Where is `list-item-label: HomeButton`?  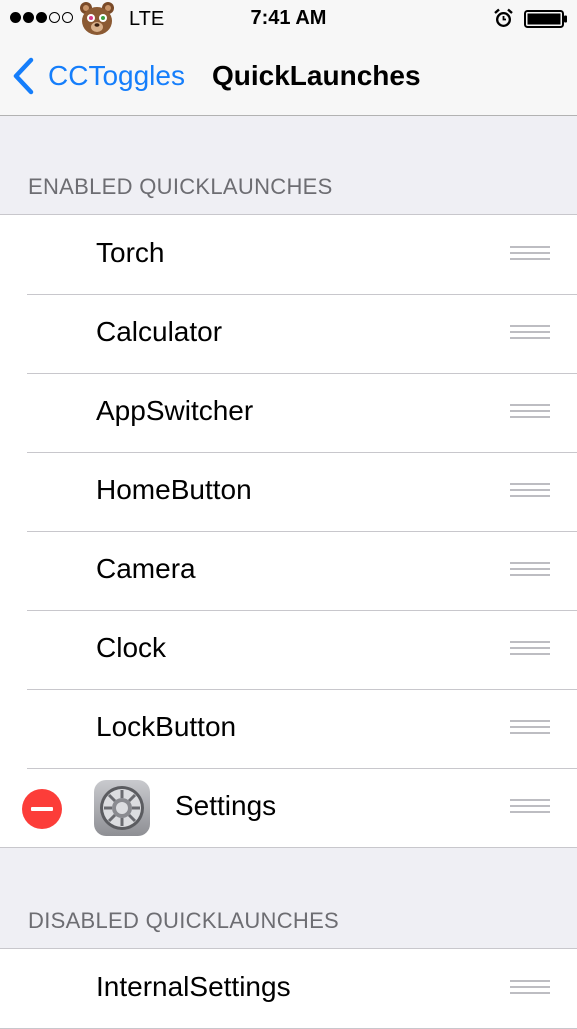 list-item-label: HomeButton is located at coordinates (174, 489).